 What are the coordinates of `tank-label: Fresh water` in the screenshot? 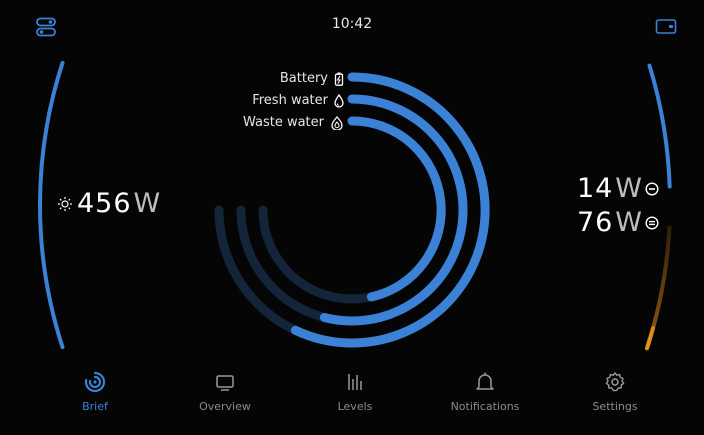 It's located at (290, 100).